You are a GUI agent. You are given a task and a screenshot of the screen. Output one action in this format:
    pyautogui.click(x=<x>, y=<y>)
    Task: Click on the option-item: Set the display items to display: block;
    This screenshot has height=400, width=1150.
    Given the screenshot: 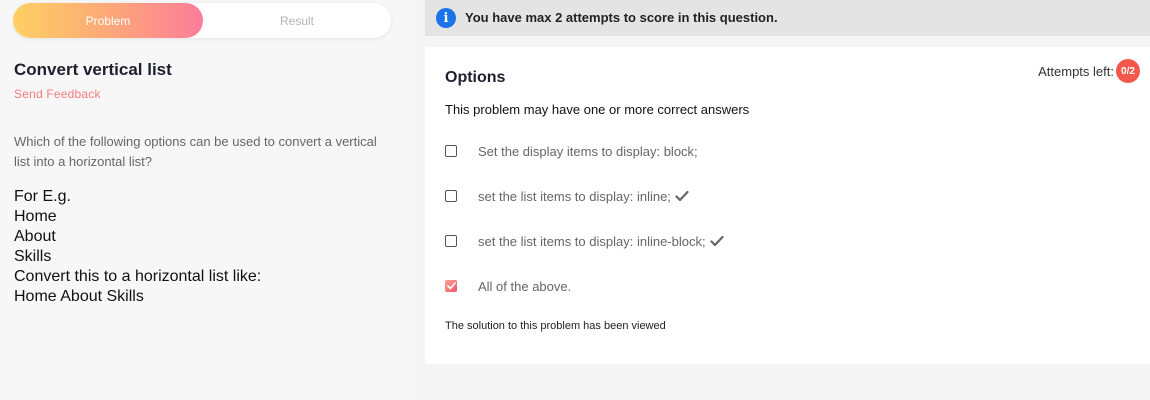 What is the action you would take?
    pyautogui.click(x=571, y=151)
    